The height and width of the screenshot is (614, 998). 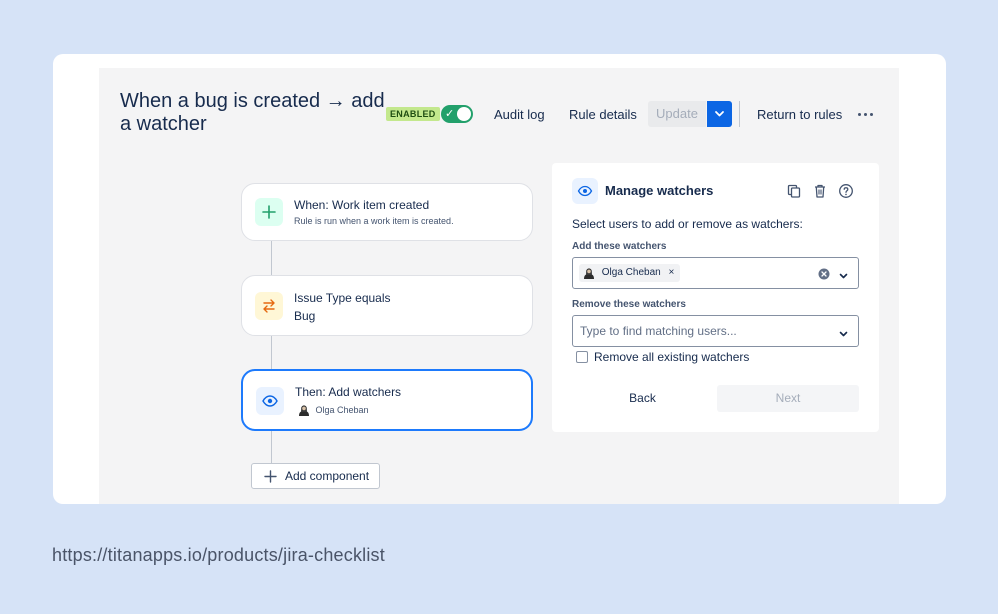 What do you see at coordinates (305, 316) in the screenshot?
I see `condition-value: Bug` at bounding box center [305, 316].